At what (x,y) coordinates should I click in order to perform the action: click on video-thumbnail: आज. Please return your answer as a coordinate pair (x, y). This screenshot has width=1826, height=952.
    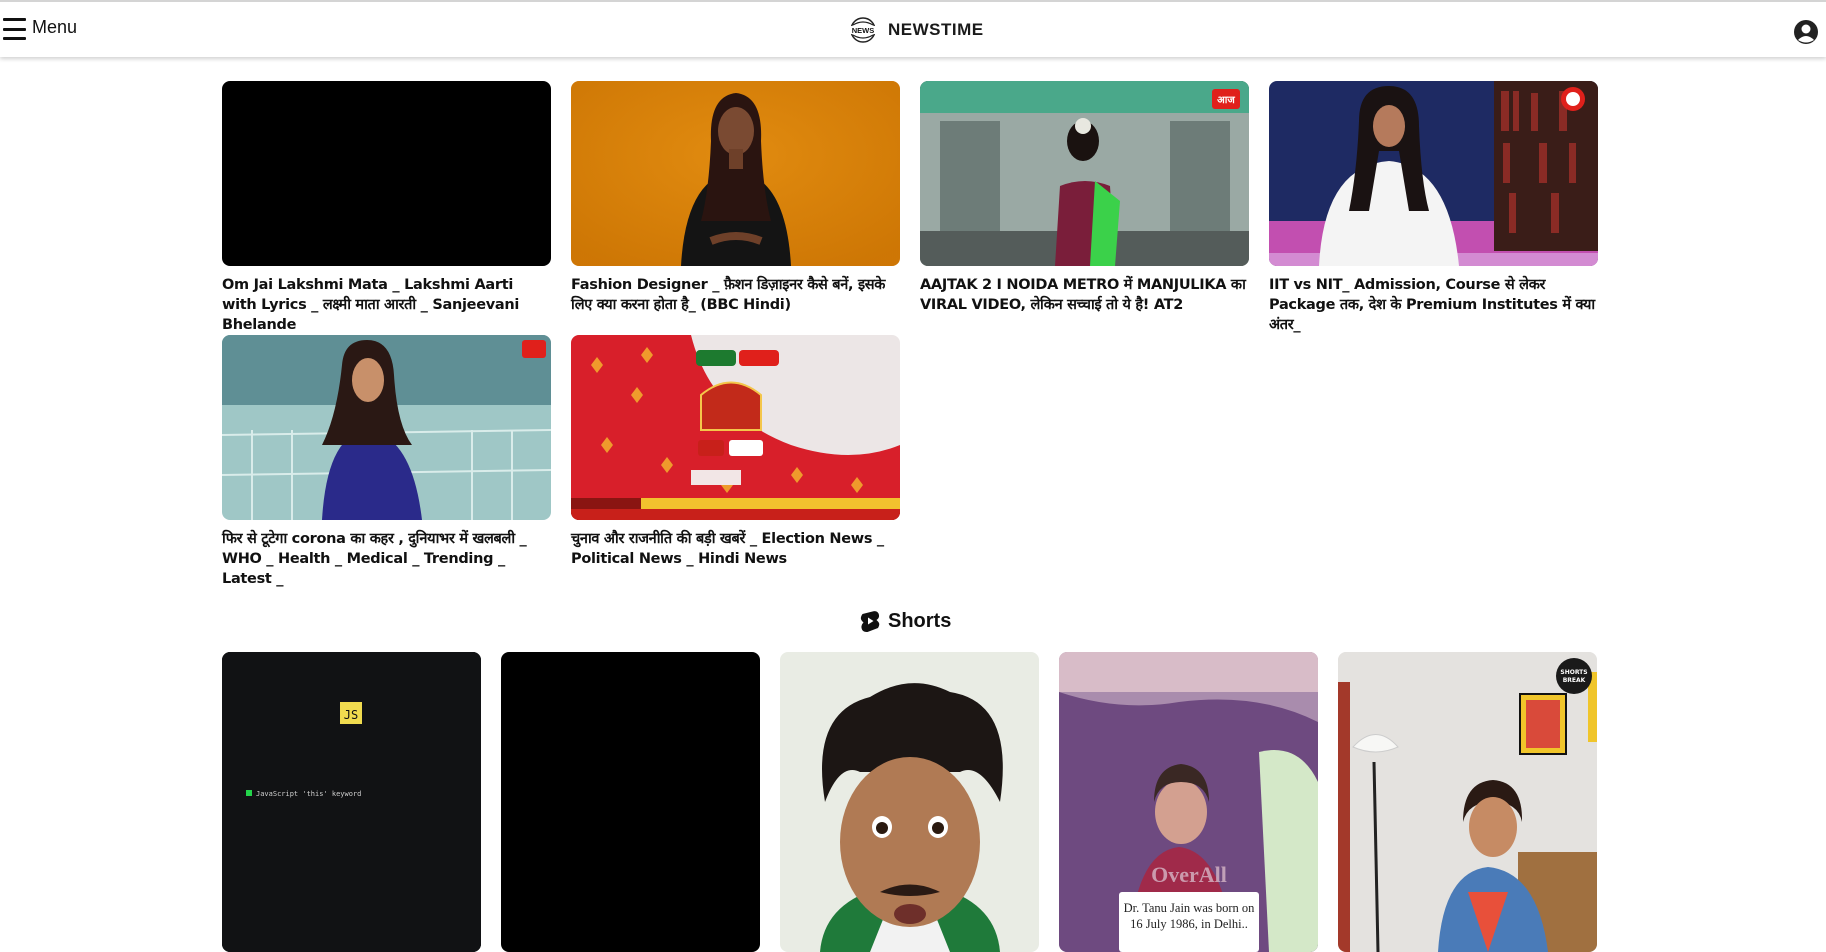
    Looking at the image, I should click on (1084, 173).